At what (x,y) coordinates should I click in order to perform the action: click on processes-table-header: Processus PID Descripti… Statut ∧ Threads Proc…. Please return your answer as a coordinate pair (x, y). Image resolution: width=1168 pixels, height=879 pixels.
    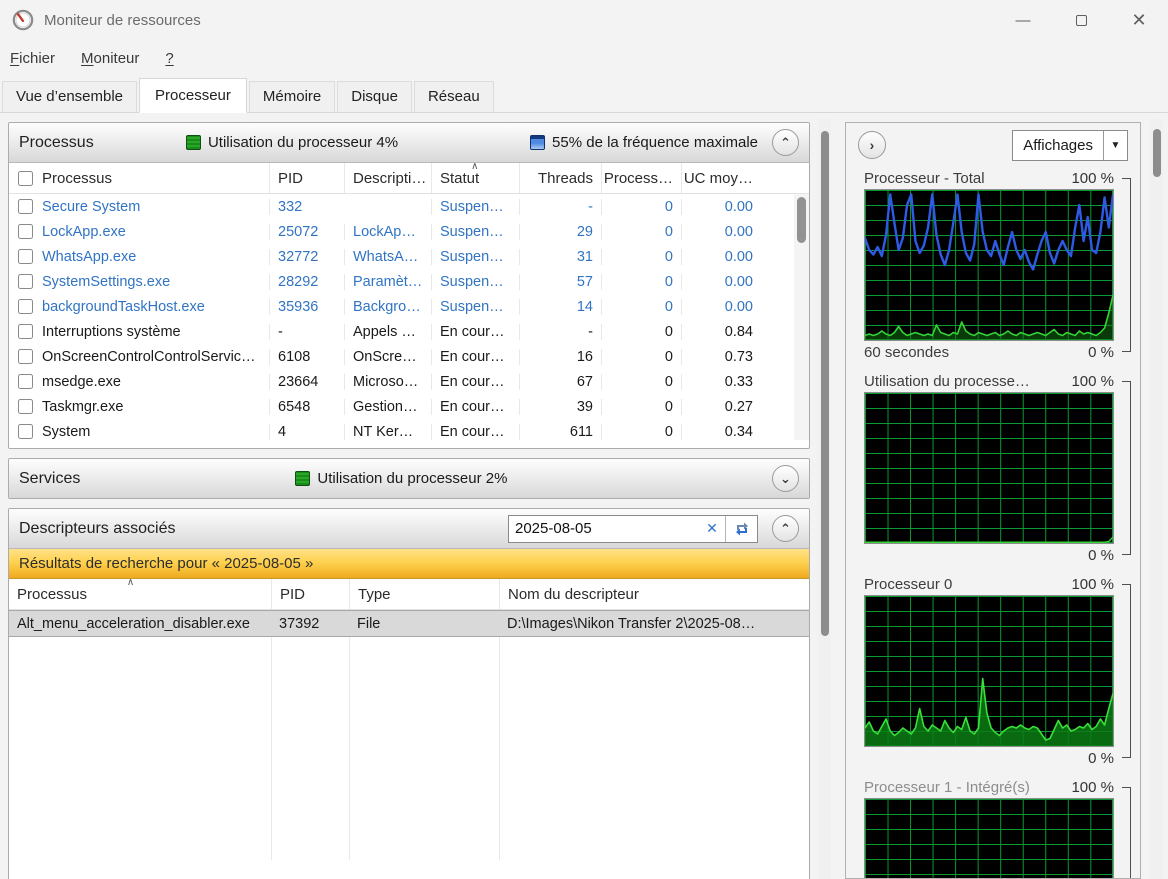
    Looking at the image, I should click on (409, 178).